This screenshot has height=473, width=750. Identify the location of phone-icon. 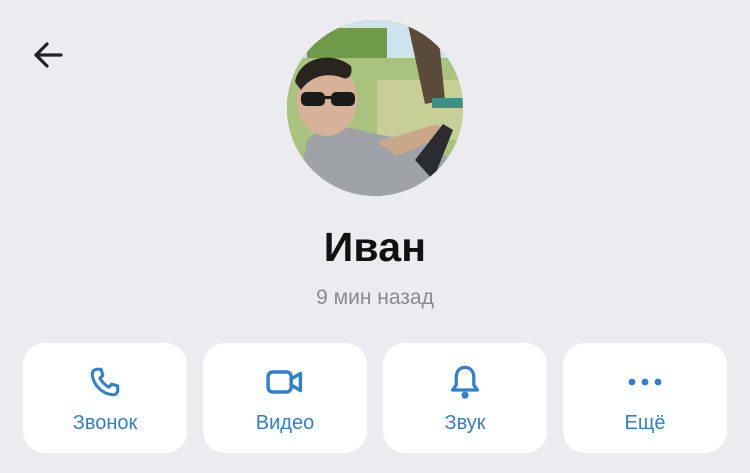
(105, 382).